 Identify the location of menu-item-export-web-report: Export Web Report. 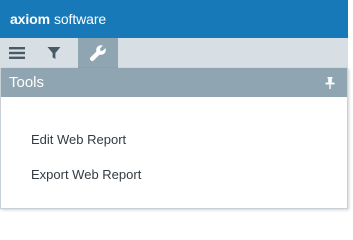
(174, 174).